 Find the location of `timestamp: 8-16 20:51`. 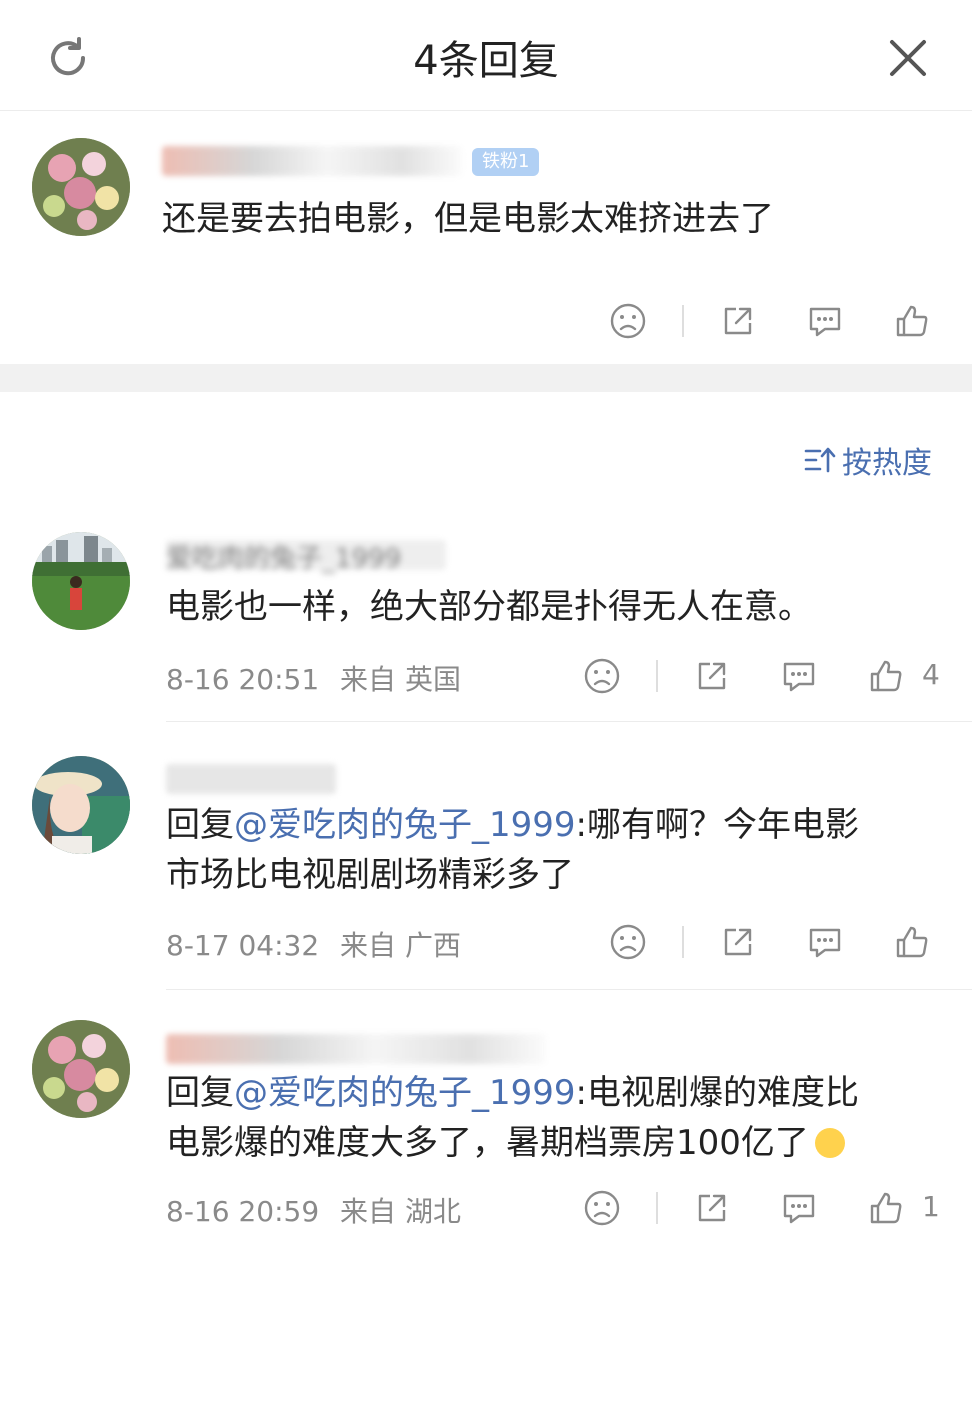

timestamp: 8-16 20:51 is located at coordinates (243, 679).